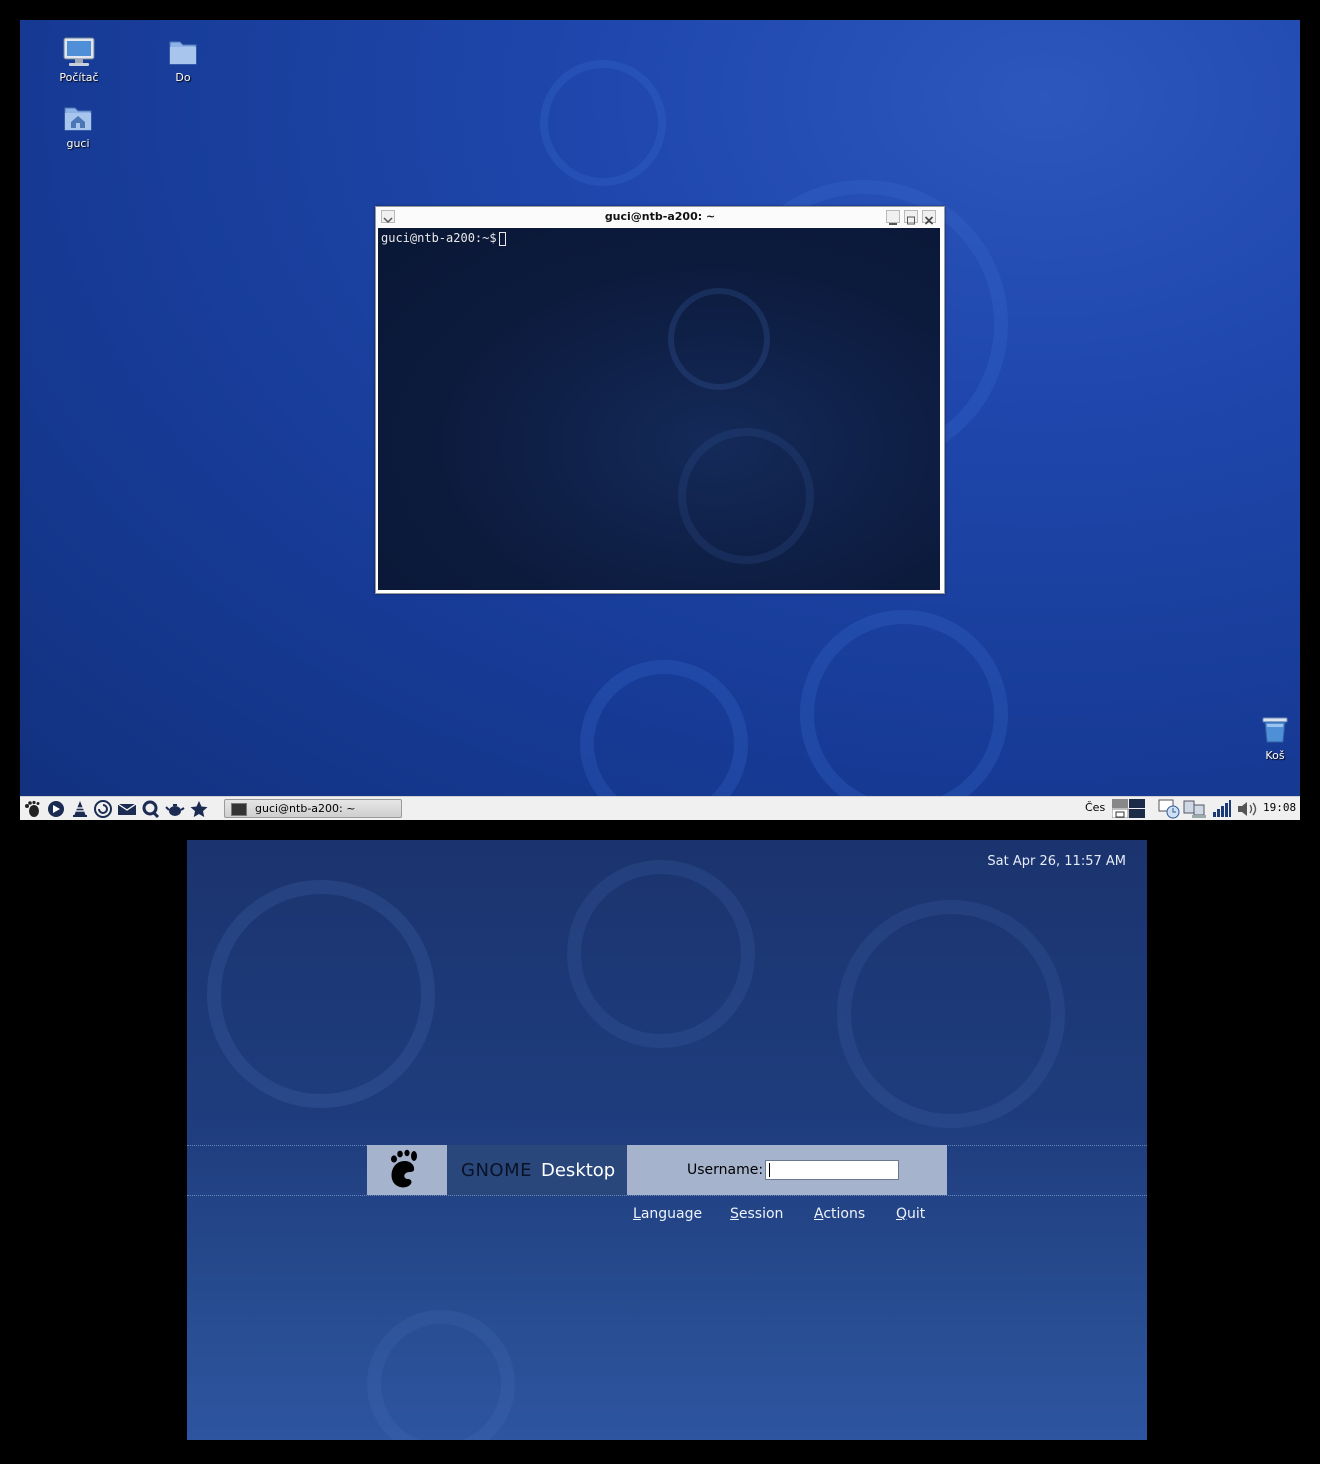 The image size is (1320, 1464). What do you see at coordinates (902, 1214) in the screenshot?
I see `accelerator-key: Q` at bounding box center [902, 1214].